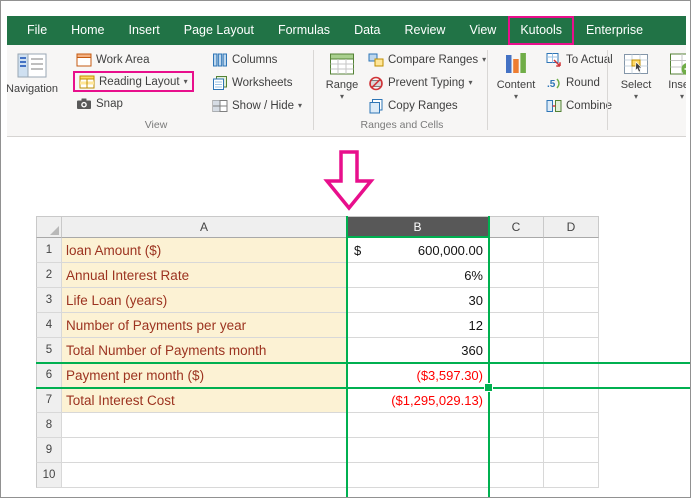 The image size is (691, 498). Describe the element at coordinates (516, 250) in the screenshot. I see `cell-C1` at that location.